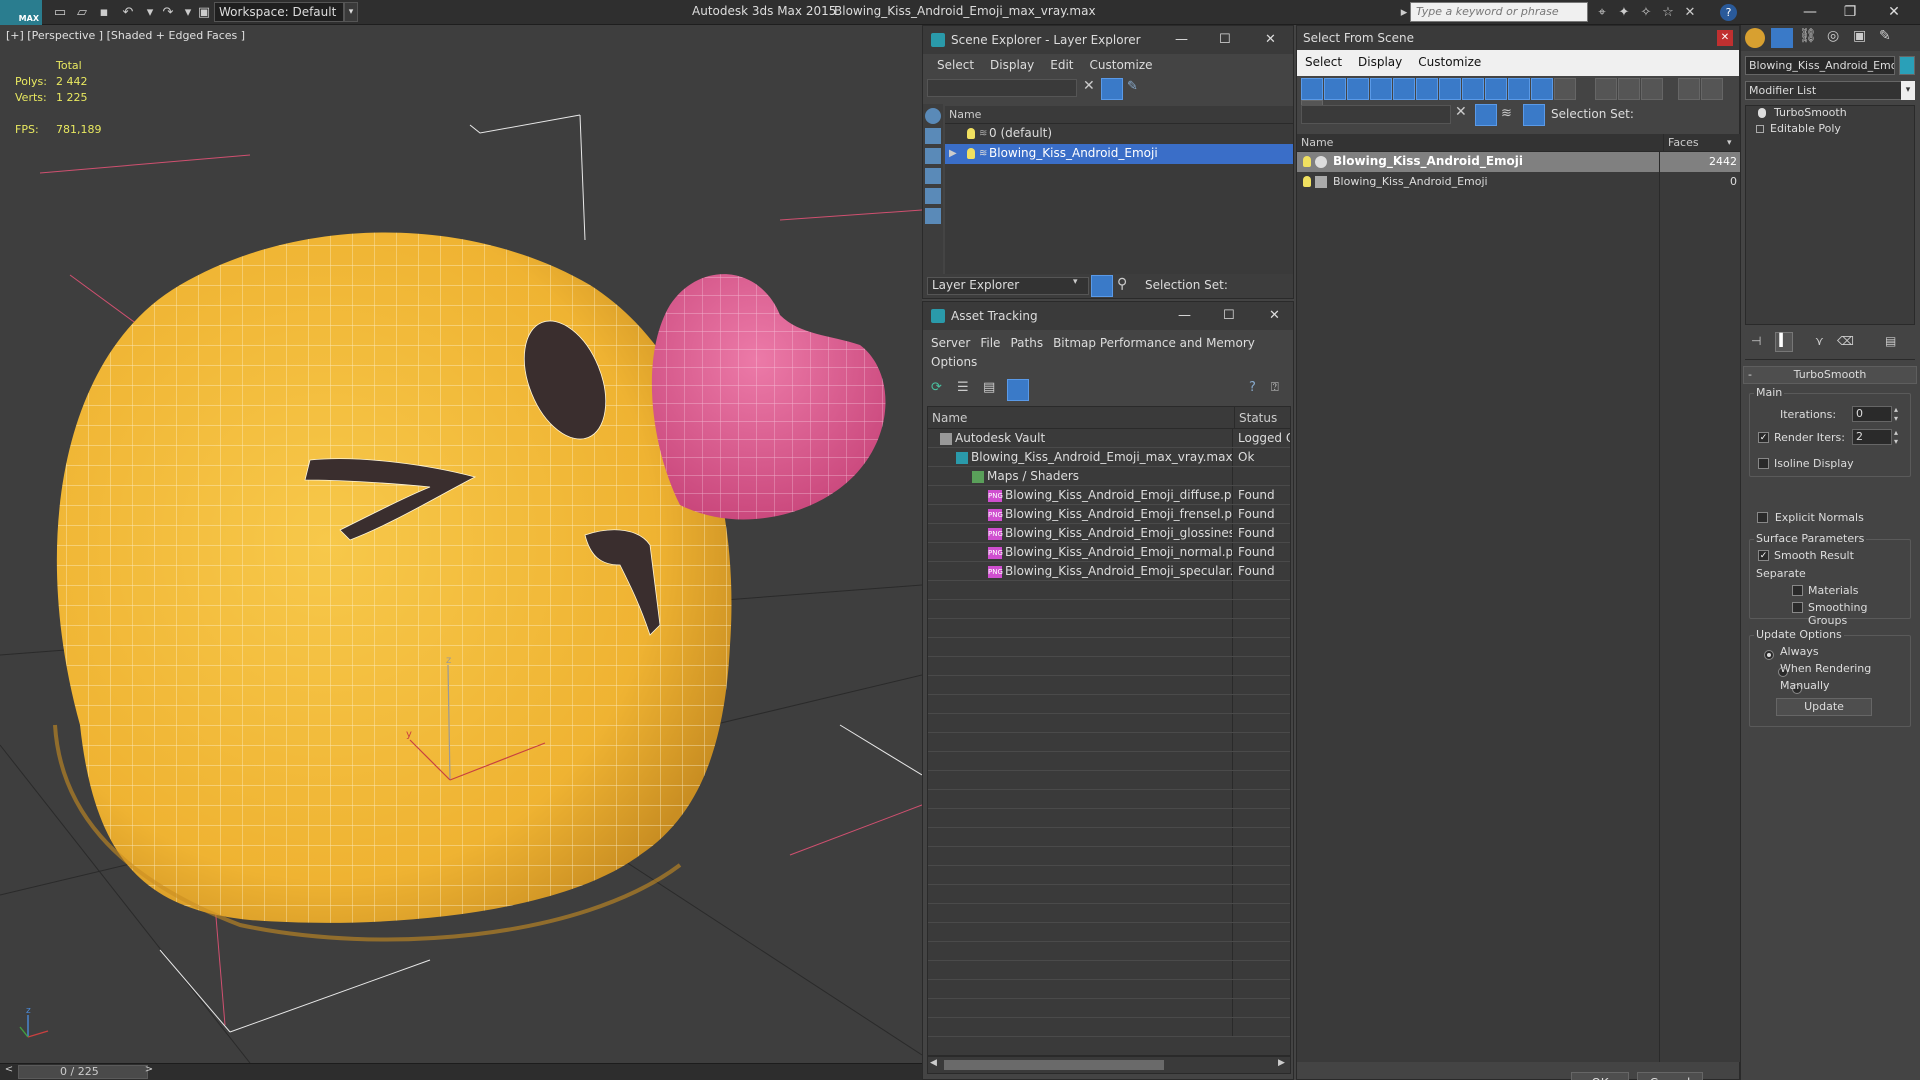  What do you see at coordinates (1122, 284) in the screenshot?
I see `hierarchy-icon: ⚲` at bounding box center [1122, 284].